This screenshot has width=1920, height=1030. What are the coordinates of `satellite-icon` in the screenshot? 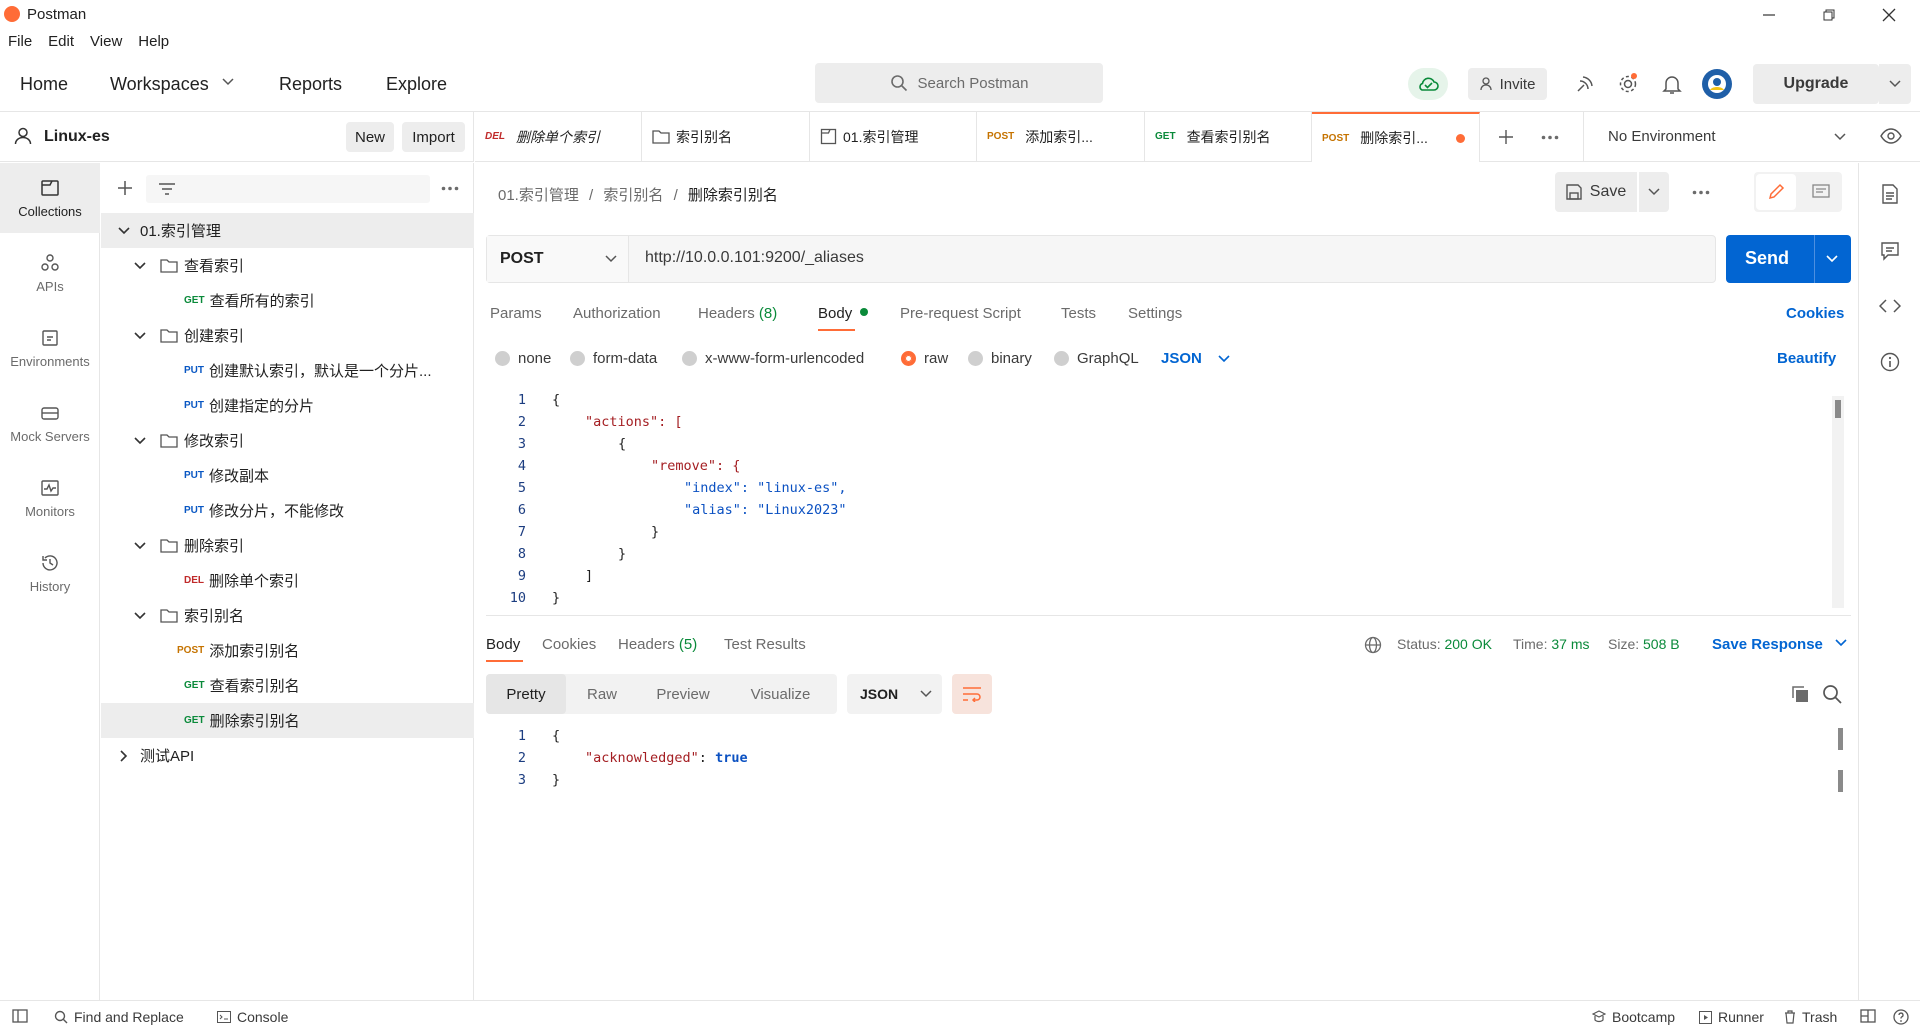 It's located at (1585, 84).